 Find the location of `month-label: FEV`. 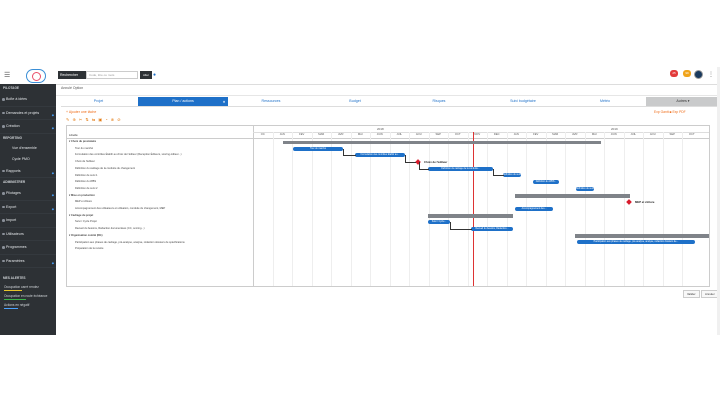

month-label: FEV is located at coordinates (536, 134).